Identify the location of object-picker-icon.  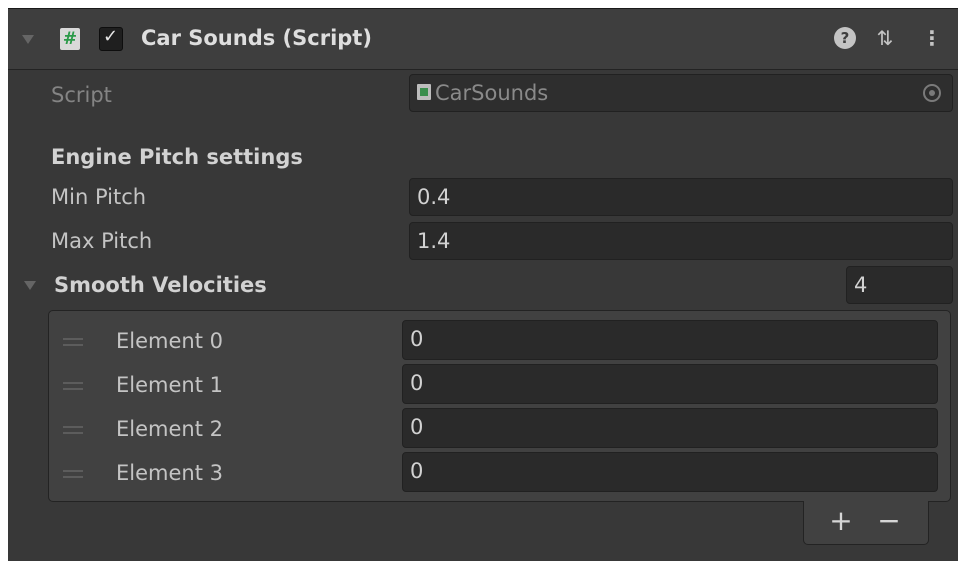
(932, 93).